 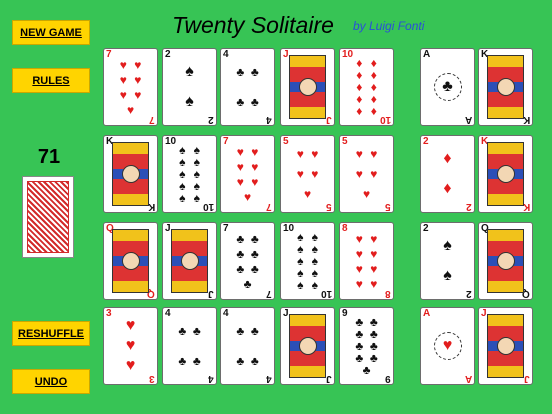 I want to click on new-game-button: NEW GAME, so click(x=51, y=32).